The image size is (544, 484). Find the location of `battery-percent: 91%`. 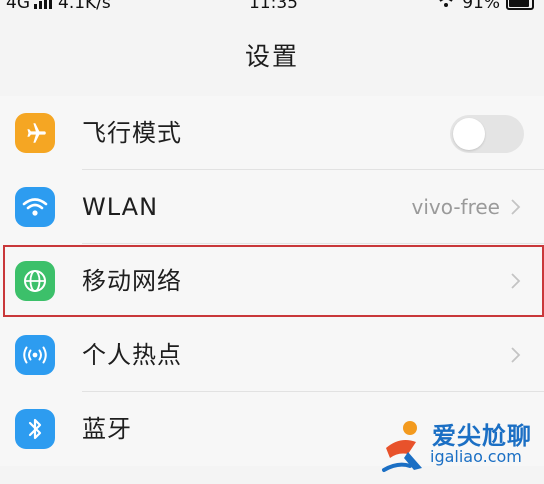

battery-percent: 91% is located at coordinates (481, 6).